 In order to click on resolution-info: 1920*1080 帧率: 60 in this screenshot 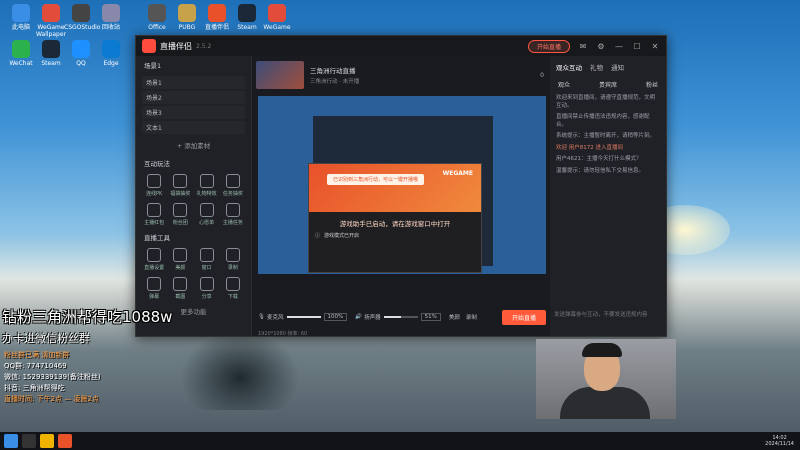, I will do `click(283, 334)`.